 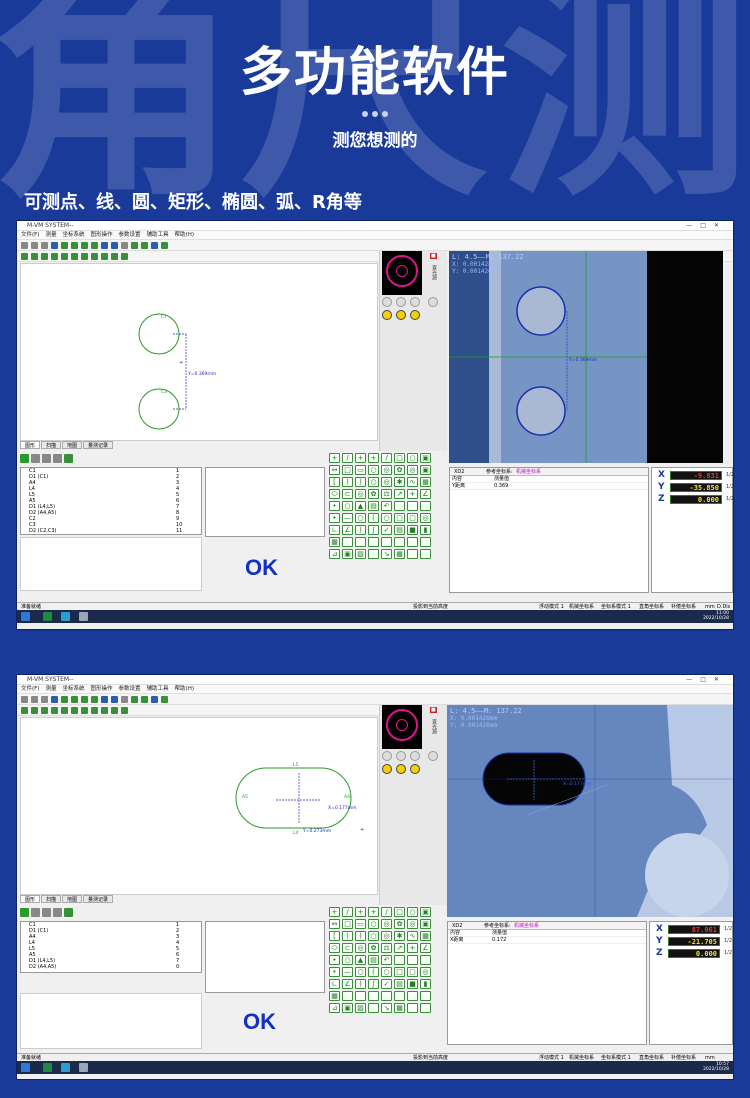 What do you see at coordinates (68, 458) in the screenshot?
I see `export-icon` at bounding box center [68, 458].